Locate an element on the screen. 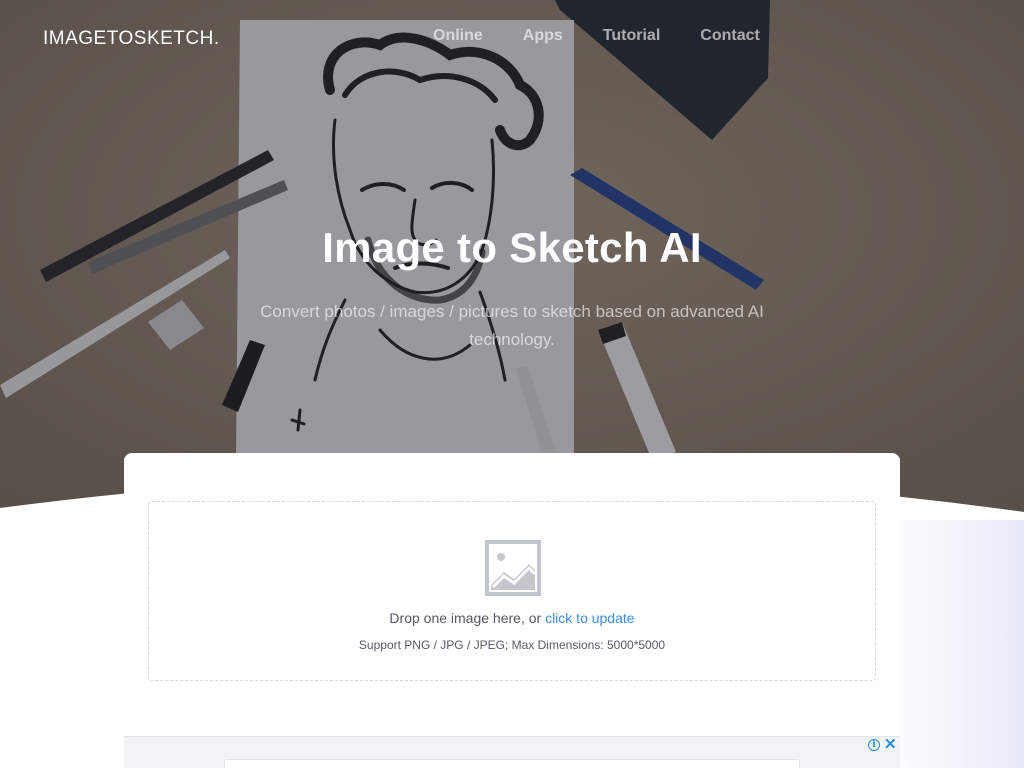 Image resolution: width=1024 pixels, height=768 pixels. nav-link-apps: Apps is located at coordinates (543, 36).